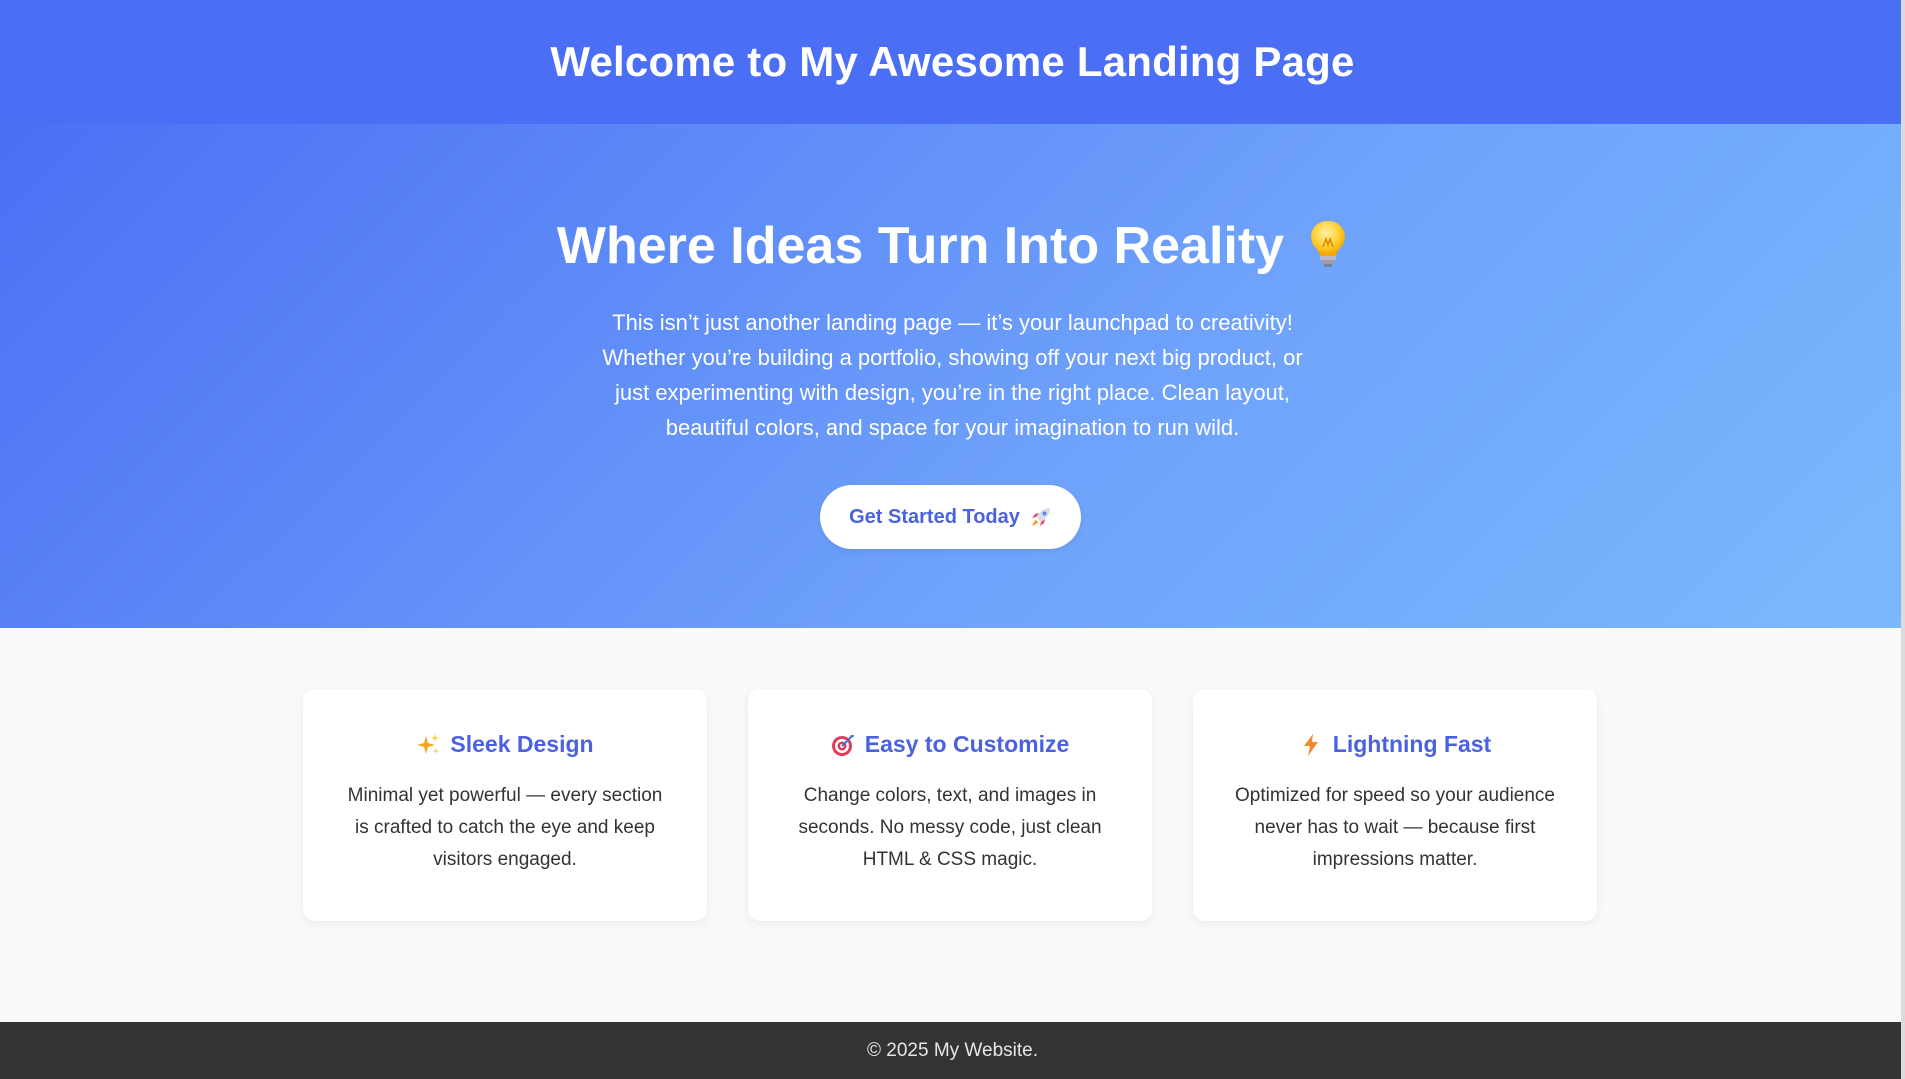  I want to click on page-scrollbar, so click(1903, 539).